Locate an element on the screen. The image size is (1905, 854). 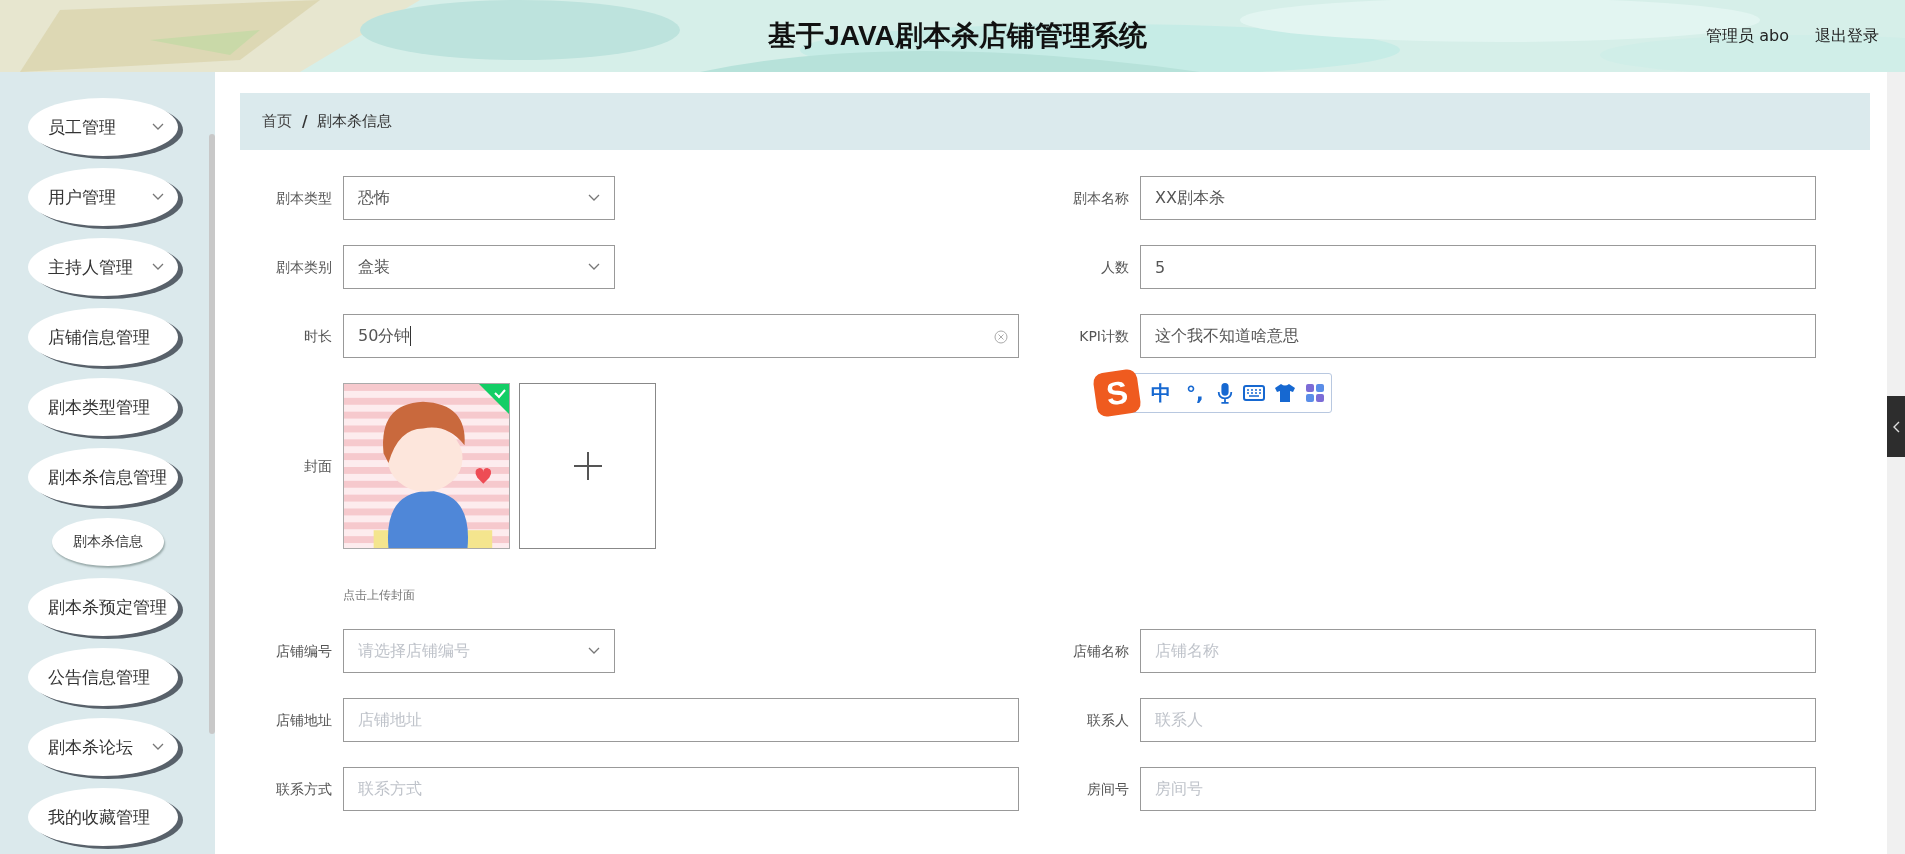
chevron-left-icon is located at coordinates (1896, 426).